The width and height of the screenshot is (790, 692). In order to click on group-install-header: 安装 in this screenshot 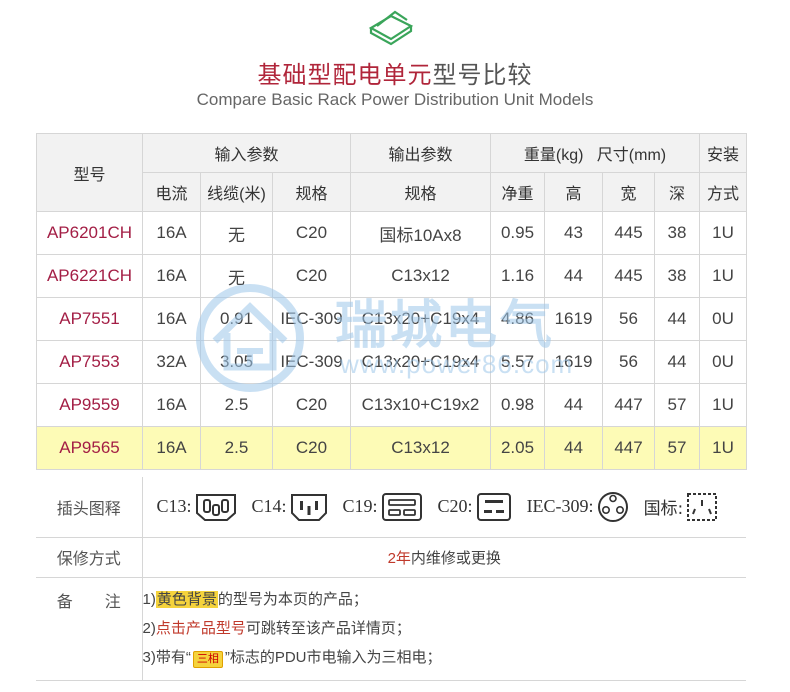, I will do `click(723, 153)`.